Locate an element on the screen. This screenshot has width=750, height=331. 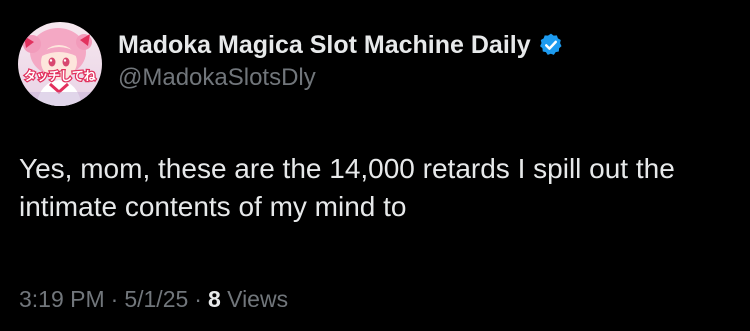
display-name: Madoka Magica Slot Machine Daily is located at coordinates (324, 45).